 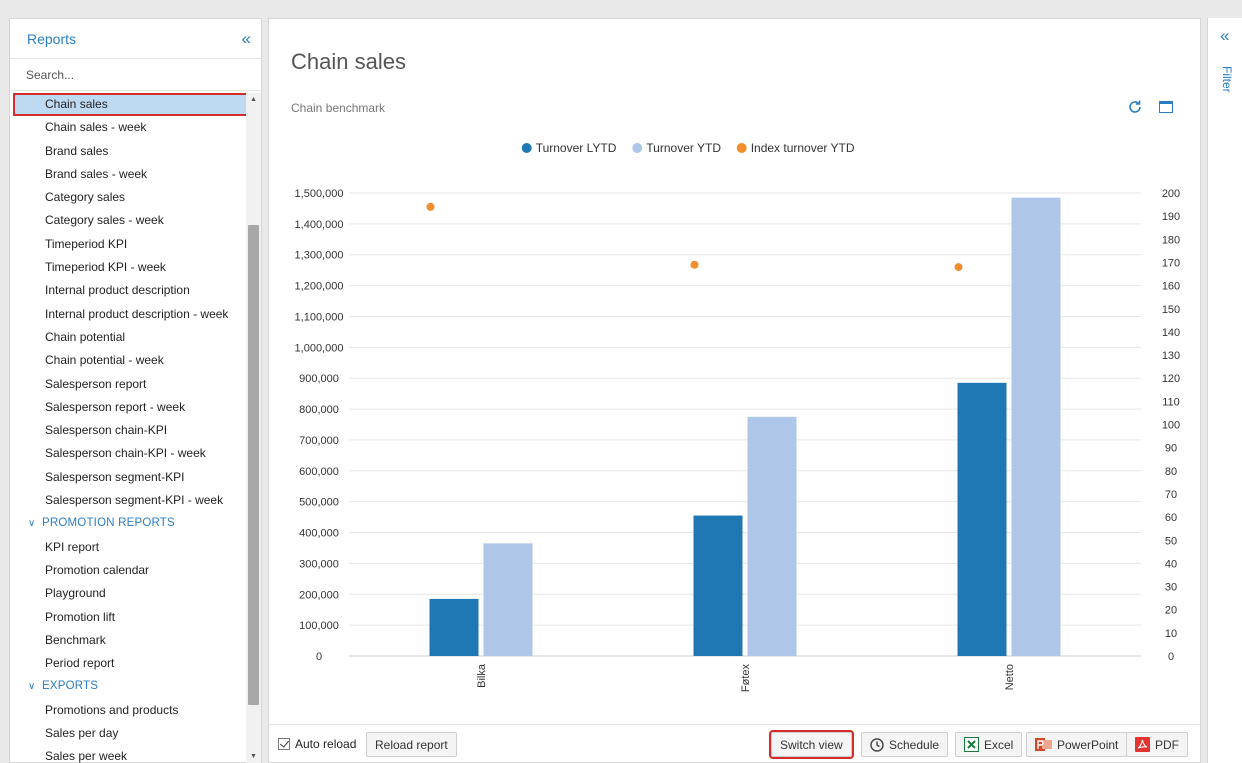 What do you see at coordinates (348, 61) in the screenshot?
I see `page-title: Chain sales` at bounding box center [348, 61].